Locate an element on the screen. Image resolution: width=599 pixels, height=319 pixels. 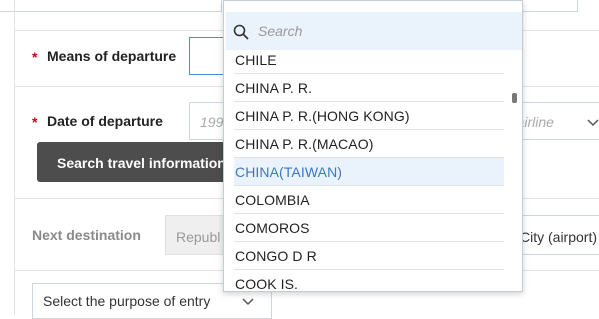
search-travel-button: Search travel information is located at coordinates (134, 162).